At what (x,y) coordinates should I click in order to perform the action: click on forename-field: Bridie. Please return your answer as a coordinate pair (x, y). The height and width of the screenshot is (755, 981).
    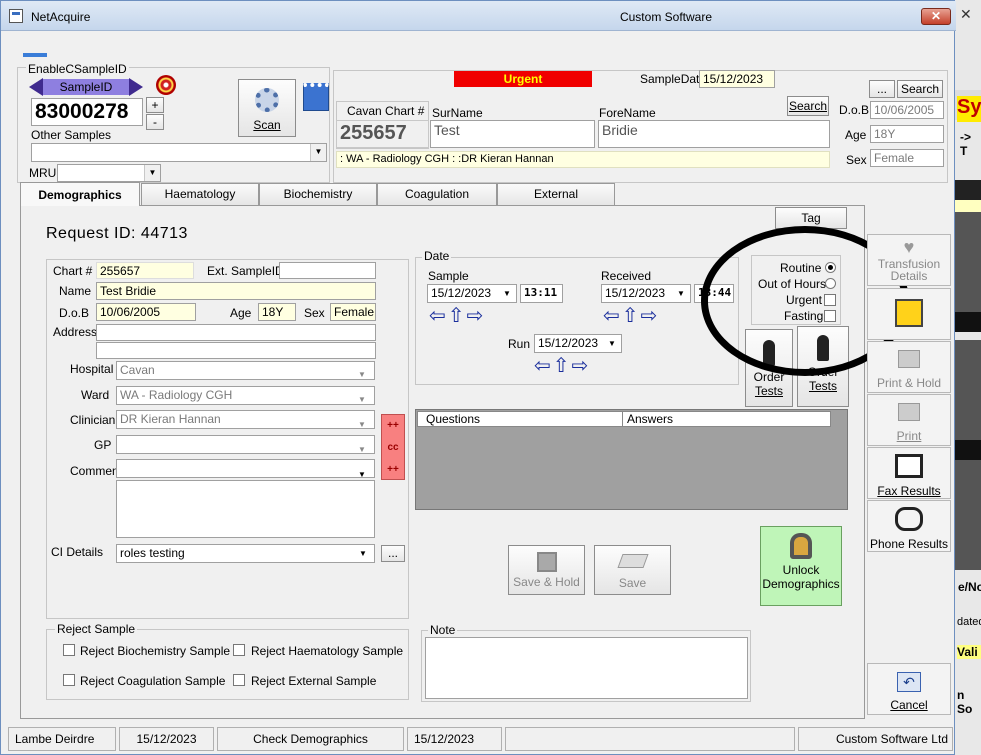
    Looking at the image, I should click on (714, 134).